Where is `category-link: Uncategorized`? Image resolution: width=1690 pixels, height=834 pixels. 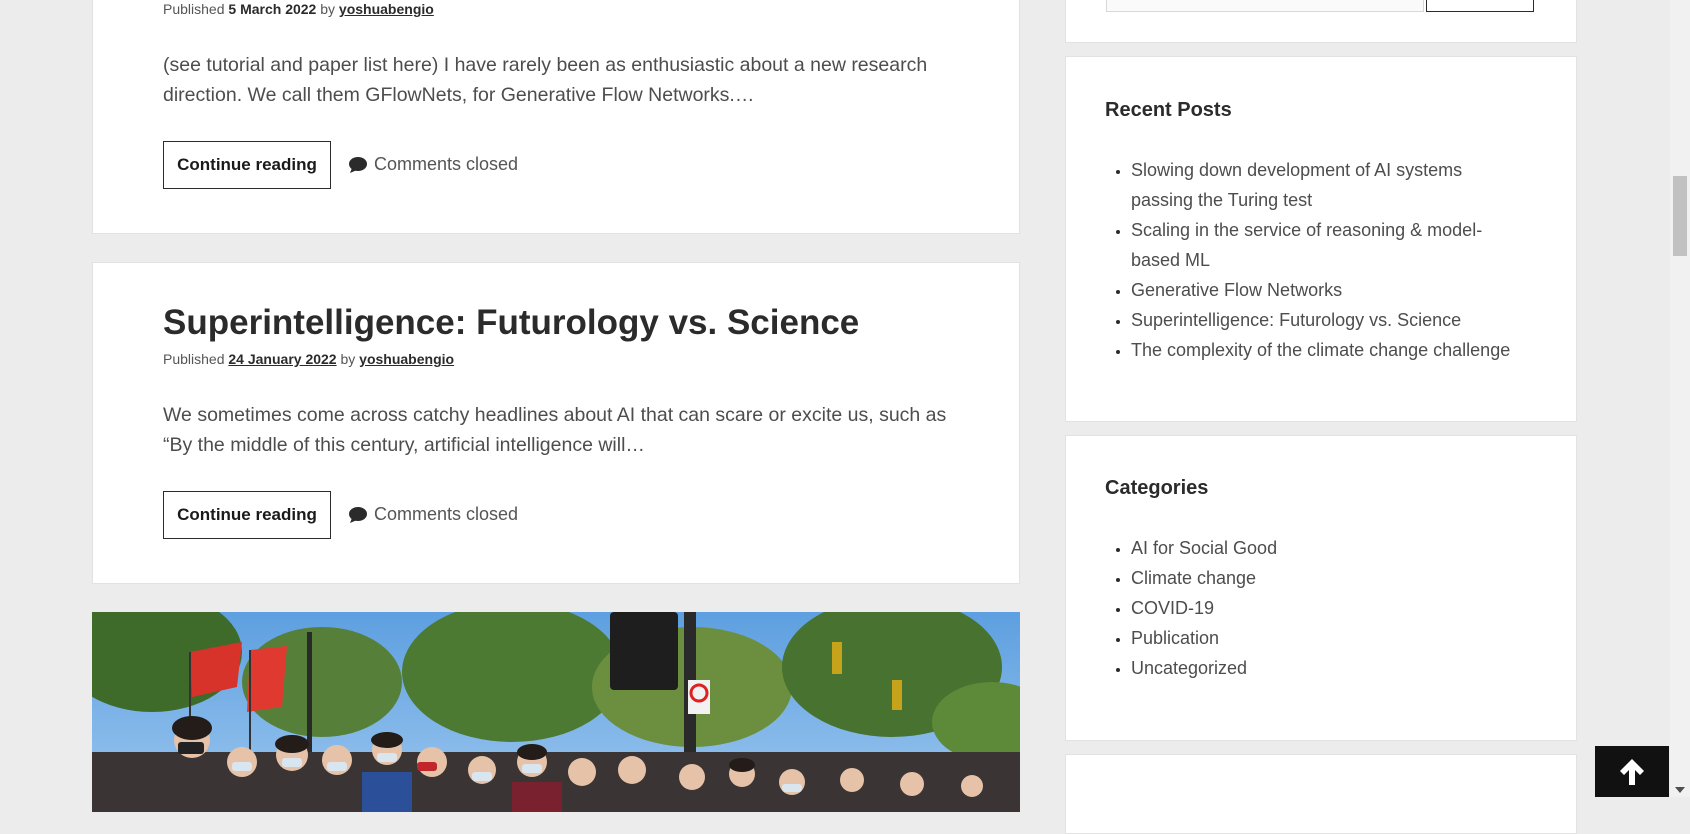
category-link: Uncategorized is located at coordinates (1328, 668).